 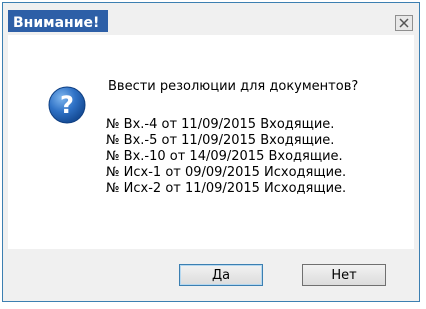 What do you see at coordinates (56, 23) in the screenshot?
I see `dialog-title: Внимание!` at bounding box center [56, 23].